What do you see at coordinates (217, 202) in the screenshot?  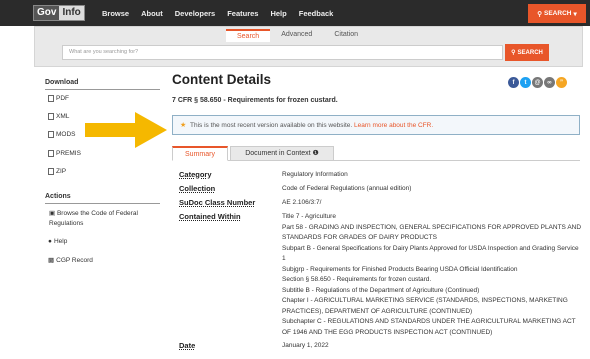 I see `detail-label-sudoc: SuDoc Class Number` at bounding box center [217, 202].